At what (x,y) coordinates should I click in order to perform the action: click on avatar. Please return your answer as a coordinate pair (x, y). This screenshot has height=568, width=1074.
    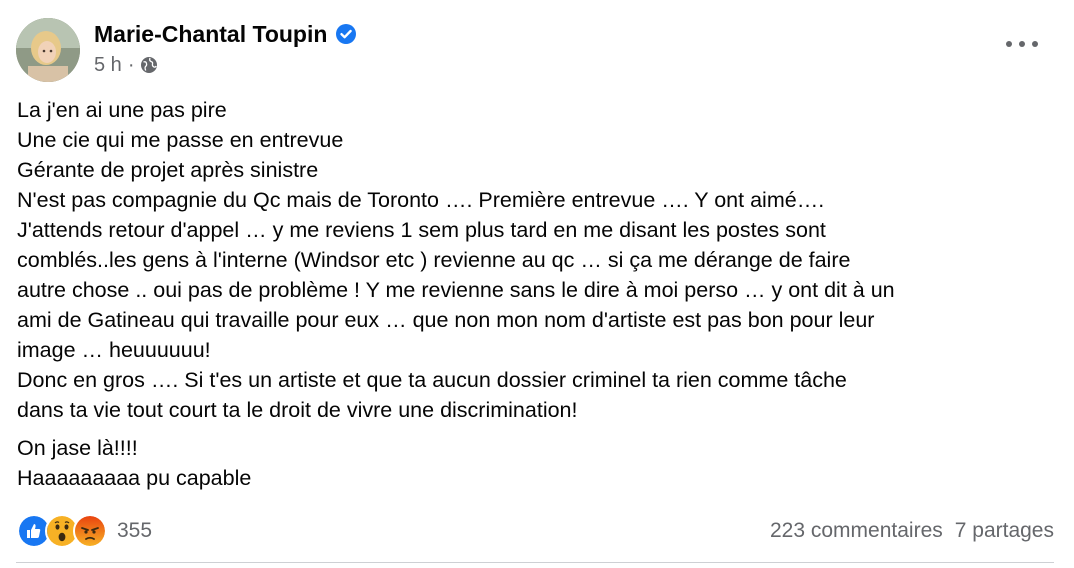
    Looking at the image, I should click on (48, 50).